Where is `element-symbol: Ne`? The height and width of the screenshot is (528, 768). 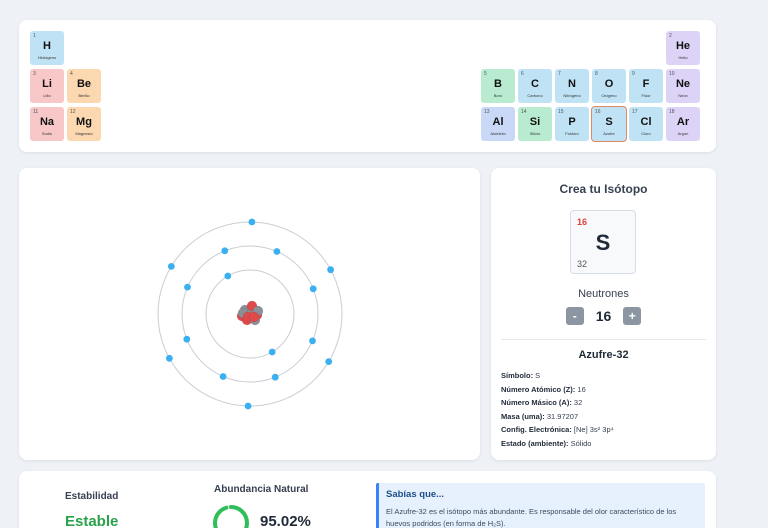 element-symbol: Ne is located at coordinates (683, 84).